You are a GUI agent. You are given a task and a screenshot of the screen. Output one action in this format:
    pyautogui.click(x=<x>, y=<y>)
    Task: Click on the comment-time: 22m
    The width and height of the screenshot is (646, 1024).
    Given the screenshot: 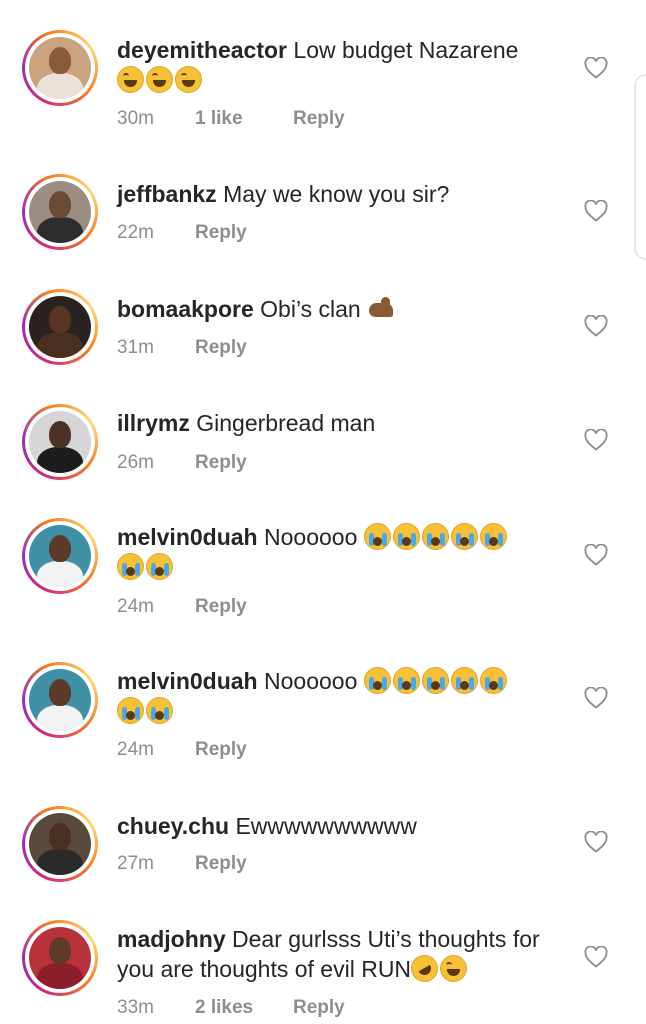 What is the action you would take?
    pyautogui.click(x=135, y=232)
    